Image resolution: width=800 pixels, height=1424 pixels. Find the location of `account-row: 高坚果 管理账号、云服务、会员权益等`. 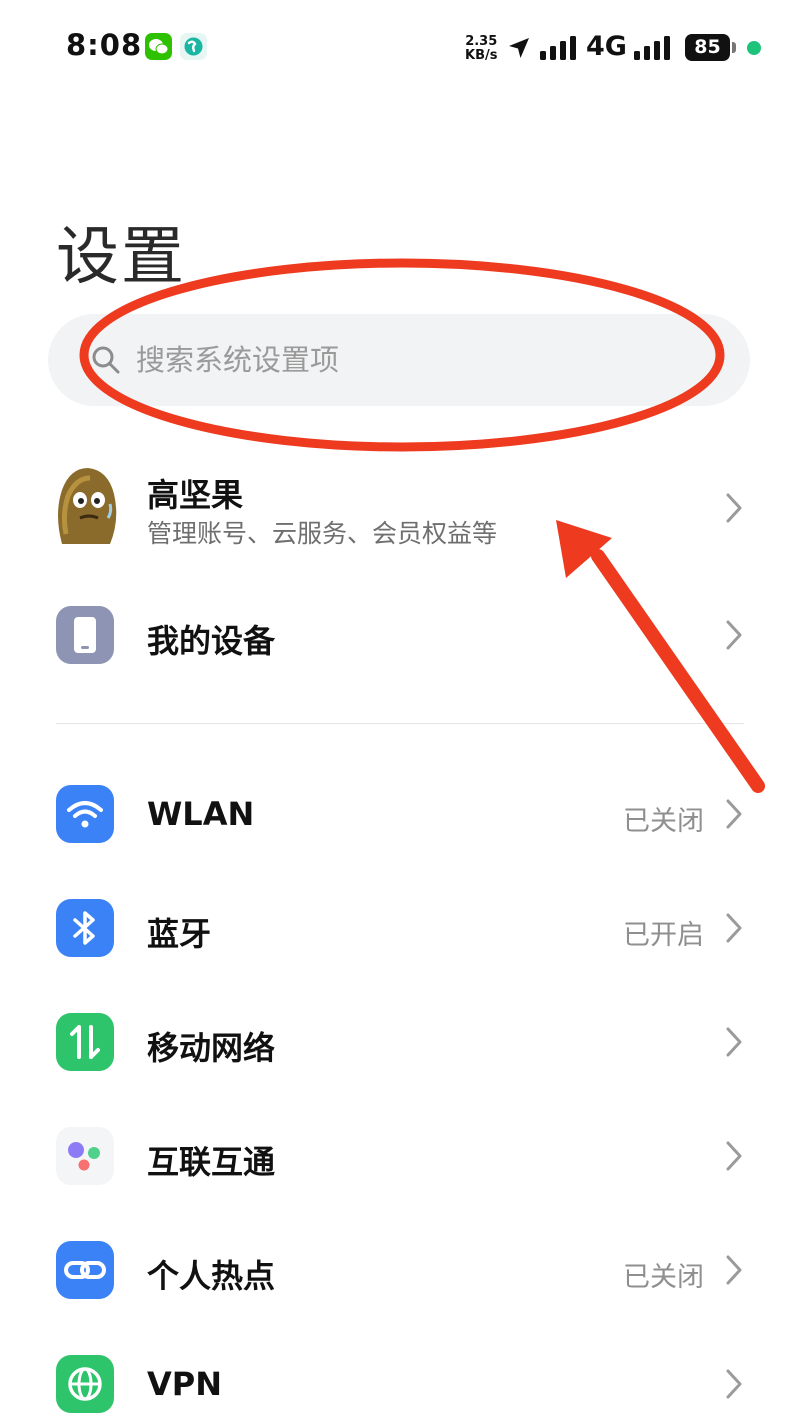

account-row: 高坚果 管理账号、云服务、会员权益等 is located at coordinates (400, 506).